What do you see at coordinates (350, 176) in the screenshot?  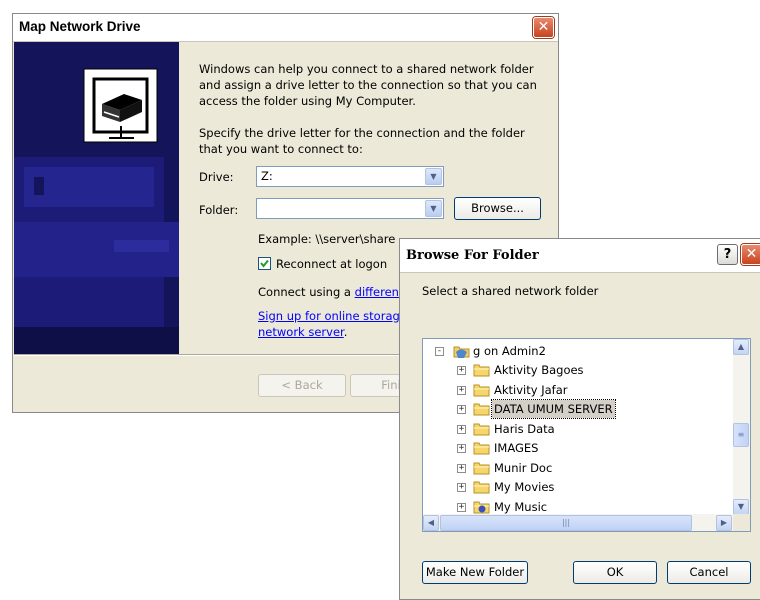 I see `drive-select: Z: ▼` at bounding box center [350, 176].